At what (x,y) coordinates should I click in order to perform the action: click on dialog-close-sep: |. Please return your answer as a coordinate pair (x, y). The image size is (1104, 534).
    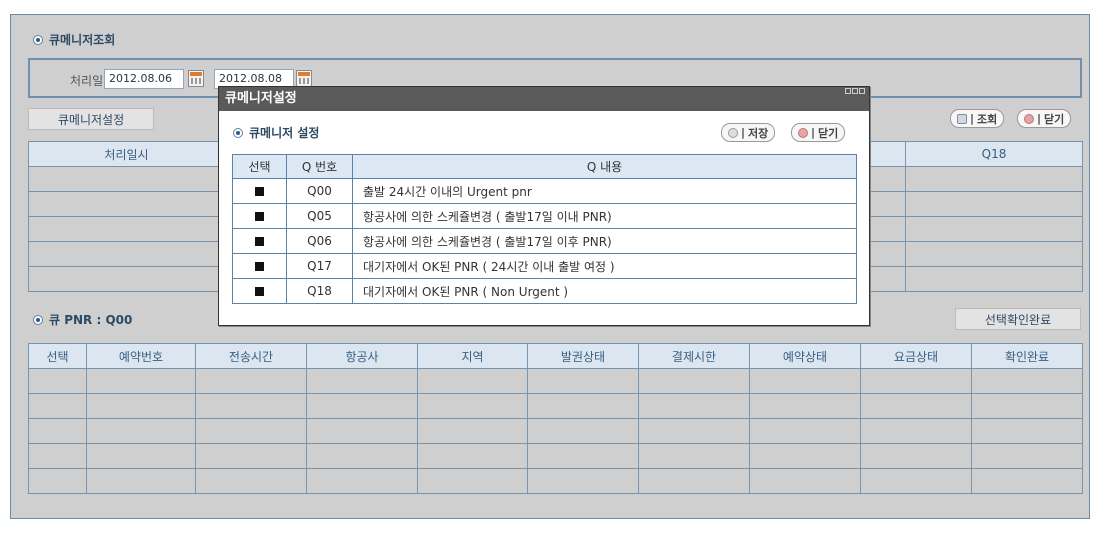
    Looking at the image, I should click on (813, 132).